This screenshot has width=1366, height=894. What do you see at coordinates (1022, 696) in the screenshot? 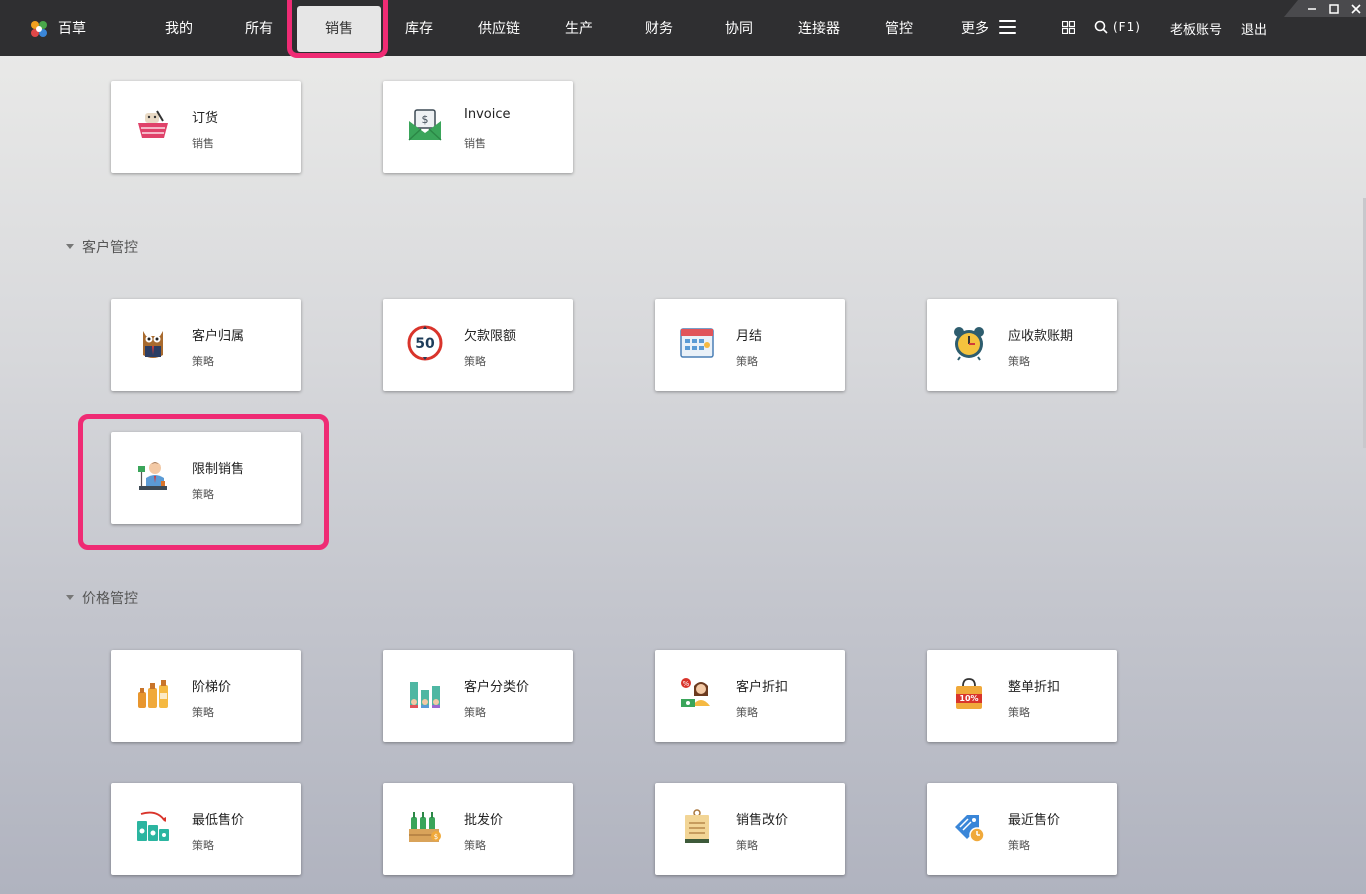
I see `app-card-order-discount: 10% 整单折扣 策略` at bounding box center [1022, 696].